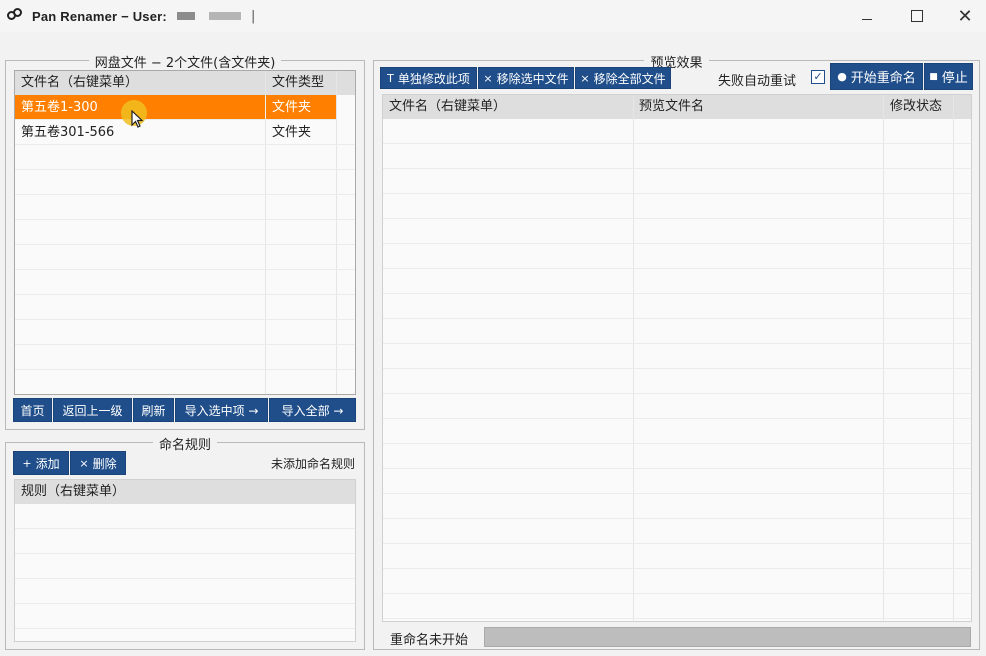  What do you see at coordinates (295, 83) in the screenshot?
I see `column-header-filetype: 文件类型` at bounding box center [295, 83].